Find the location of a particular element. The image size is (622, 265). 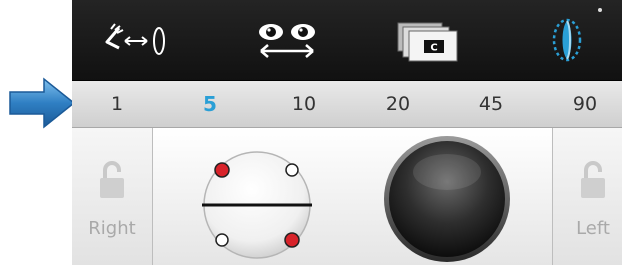

cards-c-button: C is located at coordinates (427, 40).